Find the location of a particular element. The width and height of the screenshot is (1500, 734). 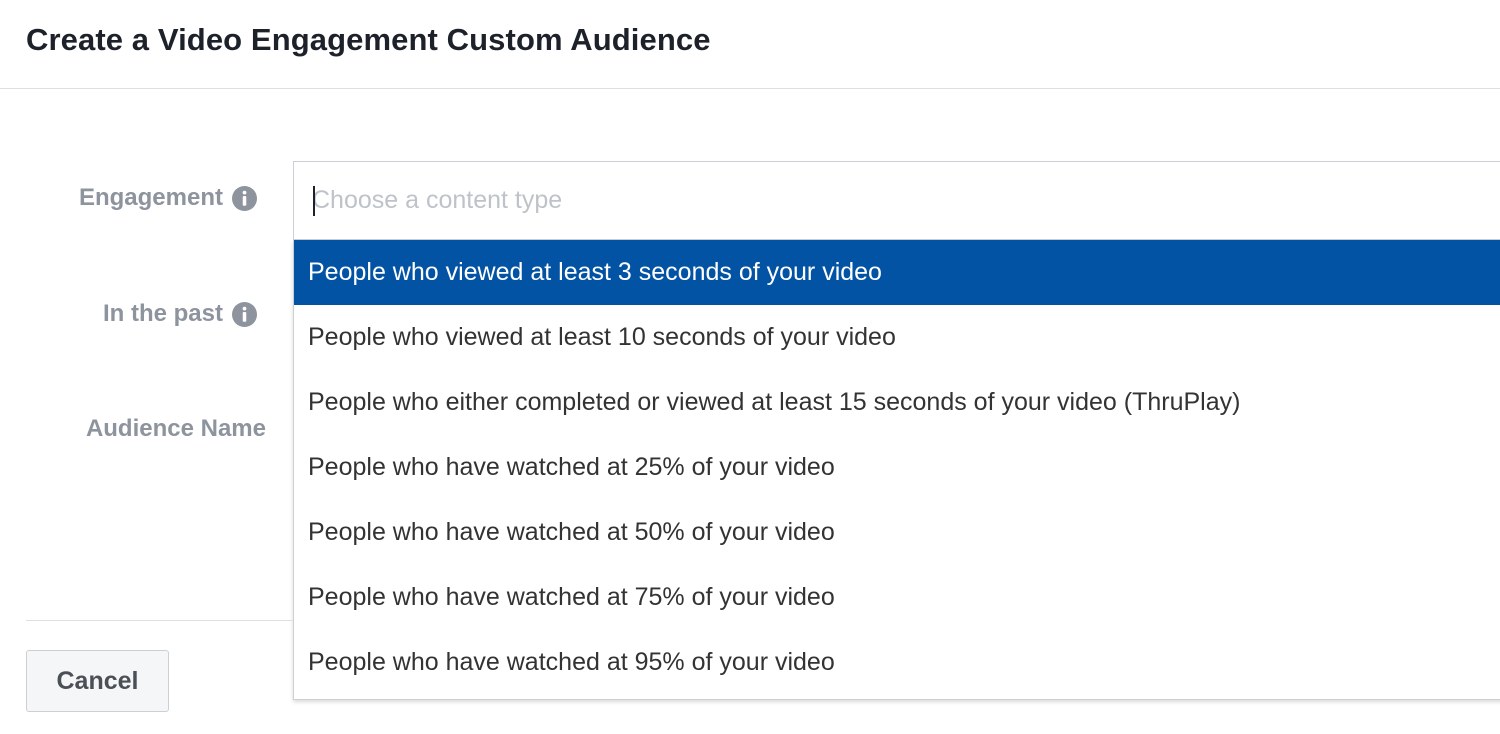

audience-name-label: Audience Name is located at coordinates (175, 428).